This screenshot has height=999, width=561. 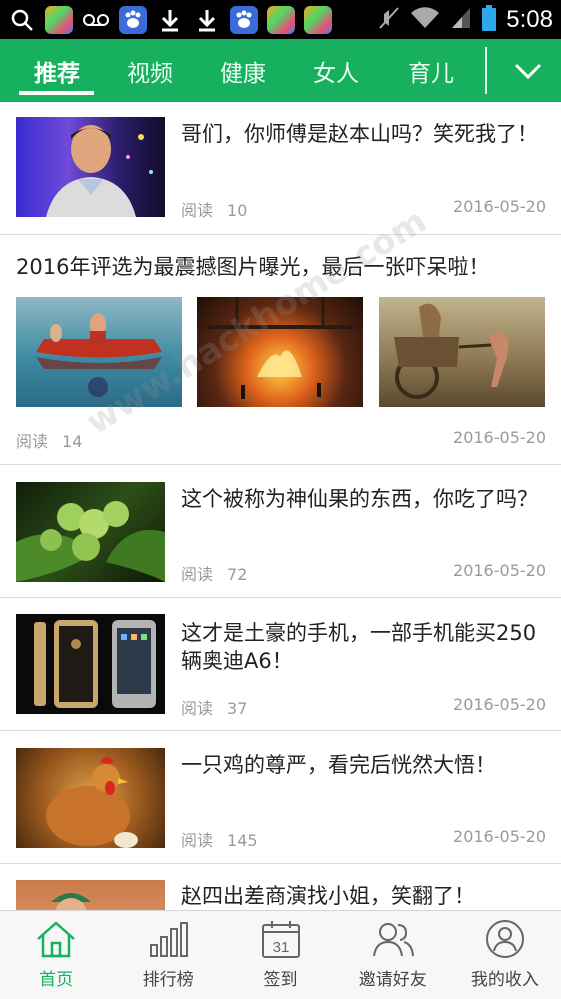 I want to click on news-title: 2016年评选为最震撼图片曝光，最后一张吓呆啦！, so click(x=283, y=267).